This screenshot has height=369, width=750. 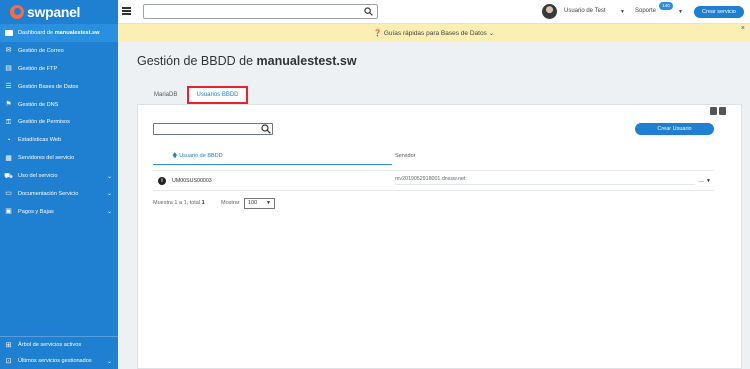 I want to click on sidebar-item-dashboard: Dashboard de manualestest.sw, so click(x=59, y=33).